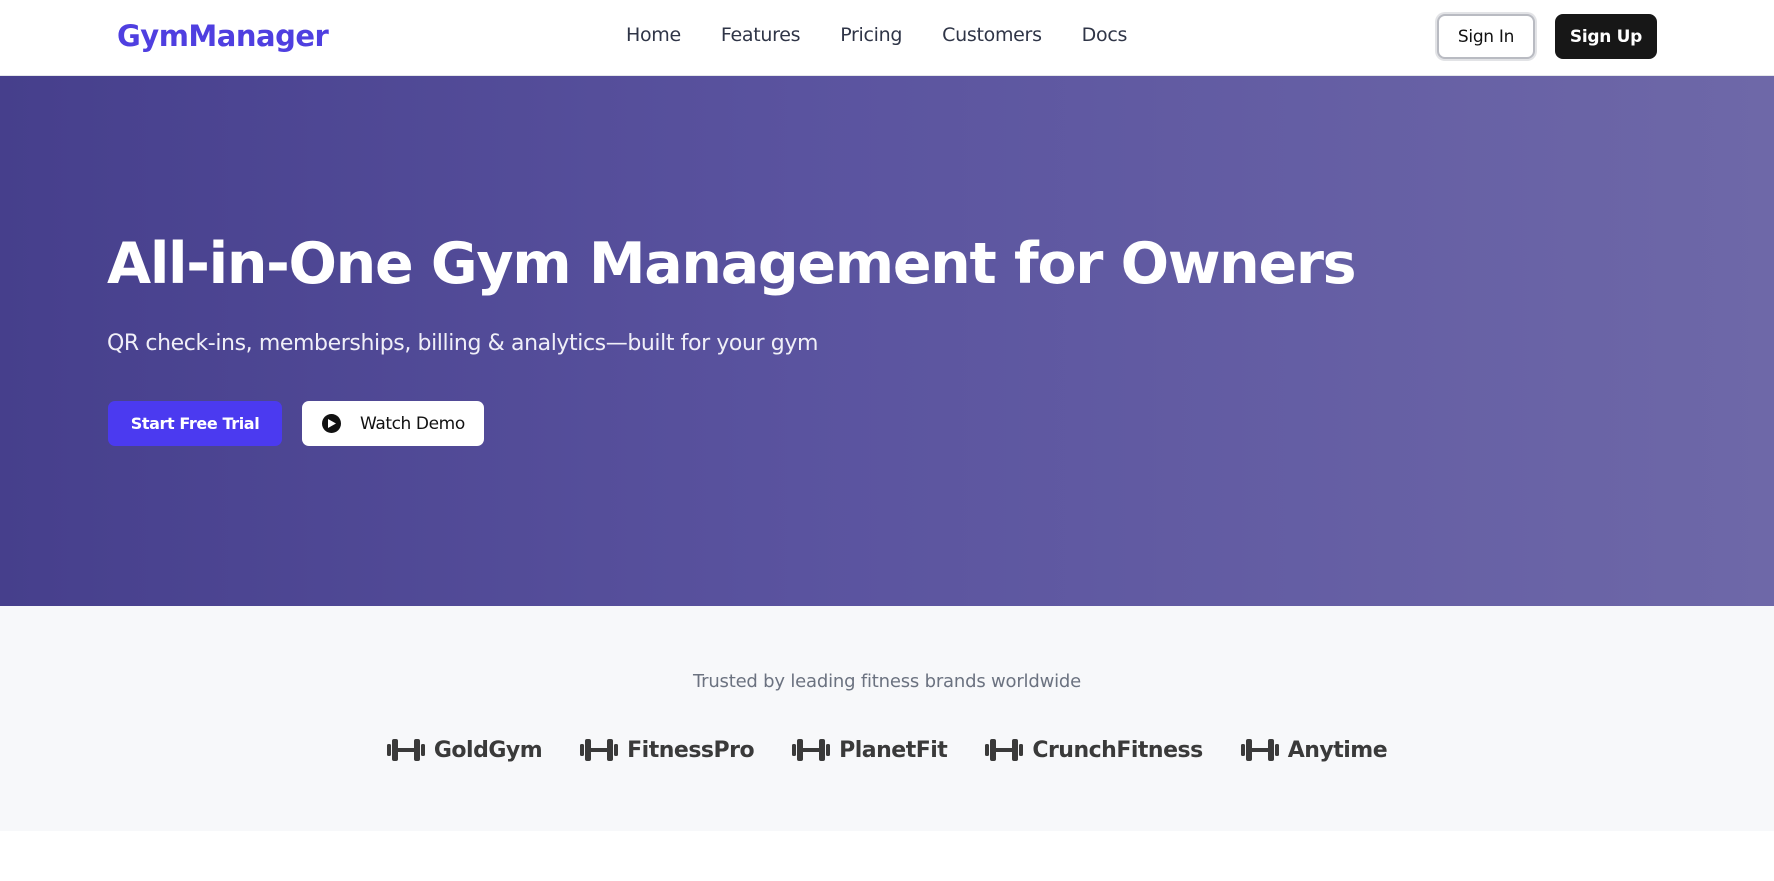 This screenshot has height=881, width=1774. What do you see at coordinates (1117, 750) in the screenshot?
I see `brand-name: CrunchFitness` at bounding box center [1117, 750].